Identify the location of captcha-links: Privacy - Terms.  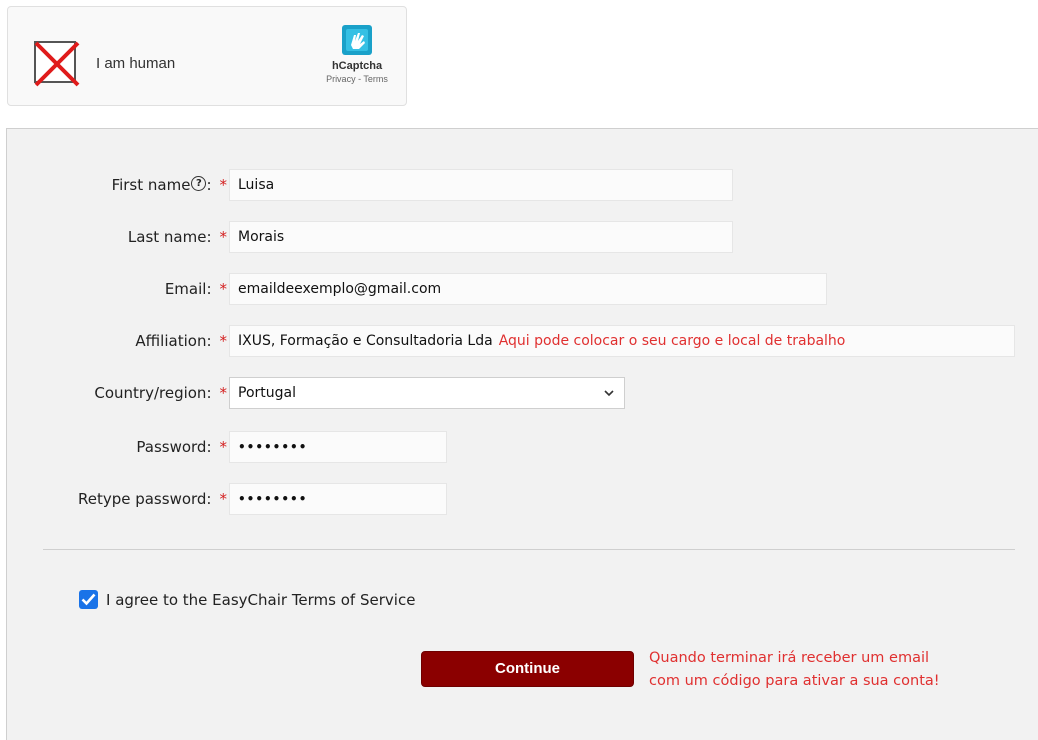
(357, 79).